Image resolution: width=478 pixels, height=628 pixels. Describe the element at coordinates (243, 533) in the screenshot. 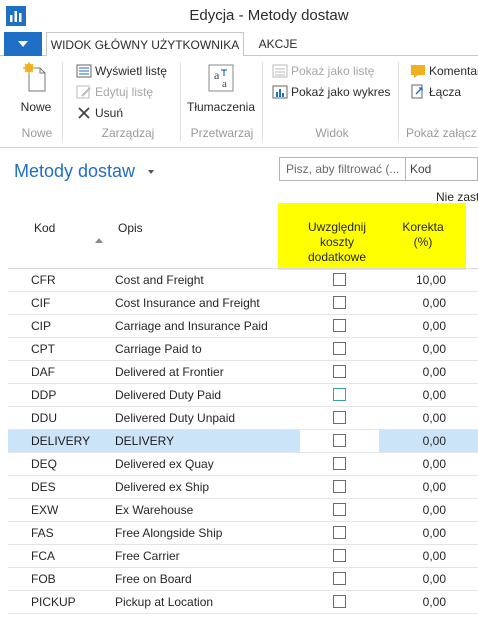

I see `table-row: FAS Free Alongside Ship 0,00` at that location.